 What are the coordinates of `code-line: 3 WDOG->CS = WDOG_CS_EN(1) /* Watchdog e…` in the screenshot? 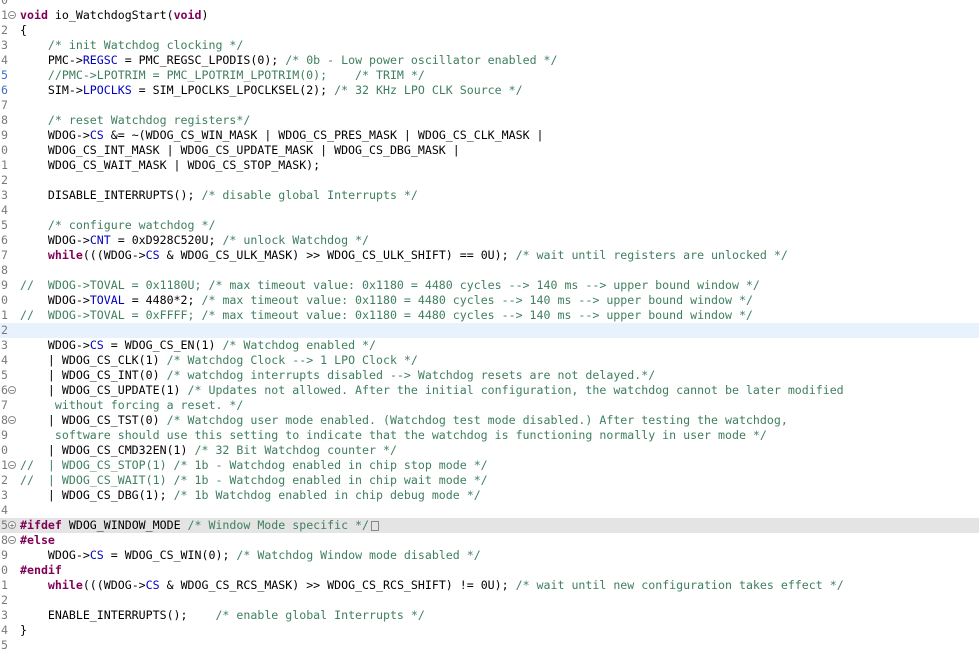 It's located at (489, 345).